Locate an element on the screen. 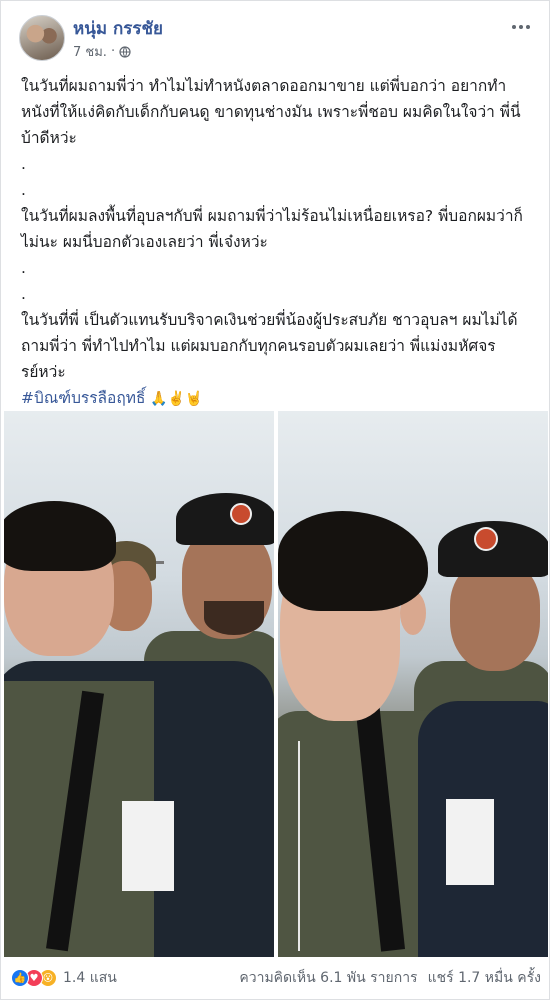  share-count: แชร์ 1.7 หมื่น ครั้ง is located at coordinates (484, 978).